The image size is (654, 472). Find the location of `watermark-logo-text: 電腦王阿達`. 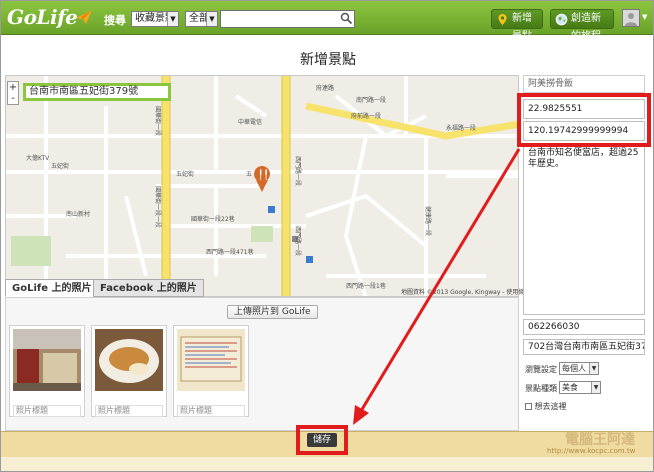

watermark-logo-text: 電腦王阿達 is located at coordinates (600, 440).